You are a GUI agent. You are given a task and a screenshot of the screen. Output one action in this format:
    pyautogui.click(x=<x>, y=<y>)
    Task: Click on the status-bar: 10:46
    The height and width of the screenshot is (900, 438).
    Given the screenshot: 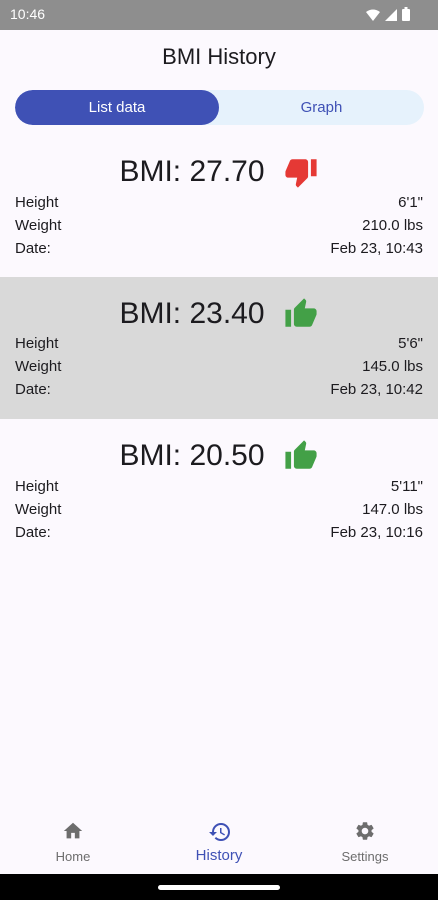 What is the action you would take?
    pyautogui.click(x=219, y=15)
    